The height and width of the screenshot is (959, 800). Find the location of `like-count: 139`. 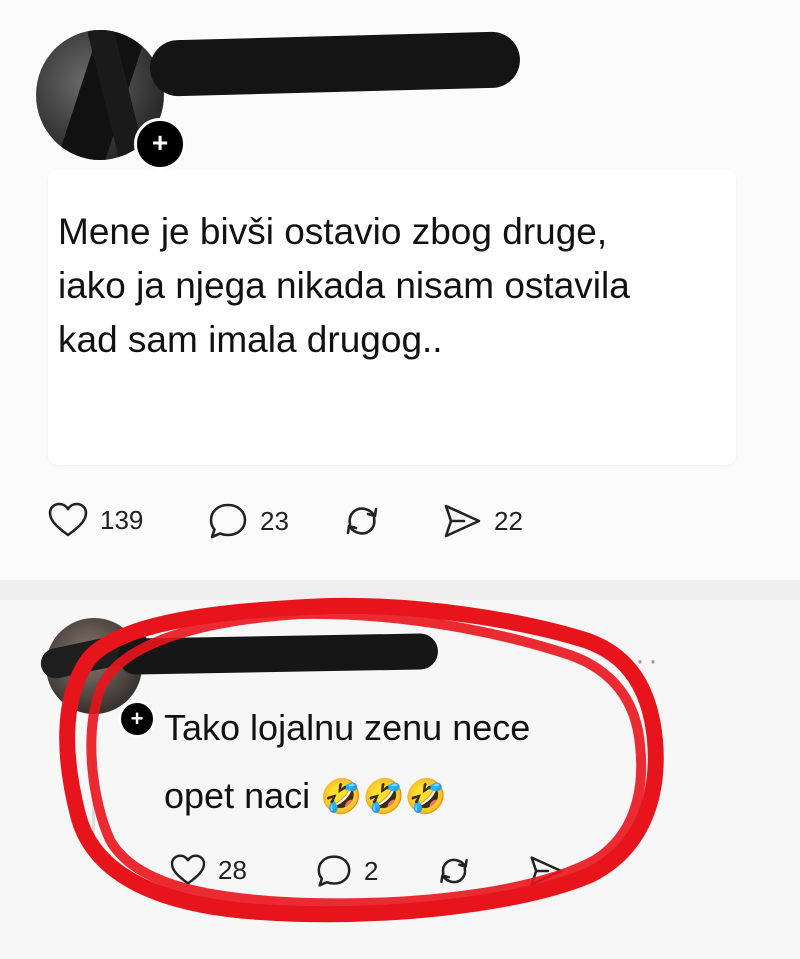

like-count: 139 is located at coordinates (122, 519).